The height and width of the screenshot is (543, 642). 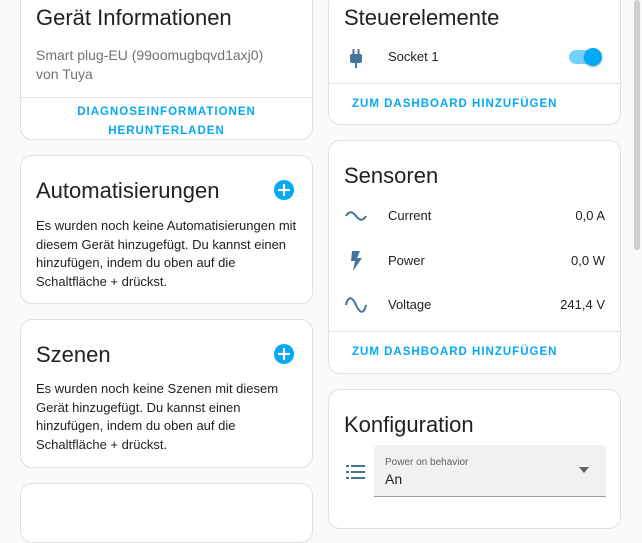 What do you see at coordinates (138, 407) in the screenshot?
I see `text-line: Gerät hinzugefügt. Du kannst einen` at bounding box center [138, 407].